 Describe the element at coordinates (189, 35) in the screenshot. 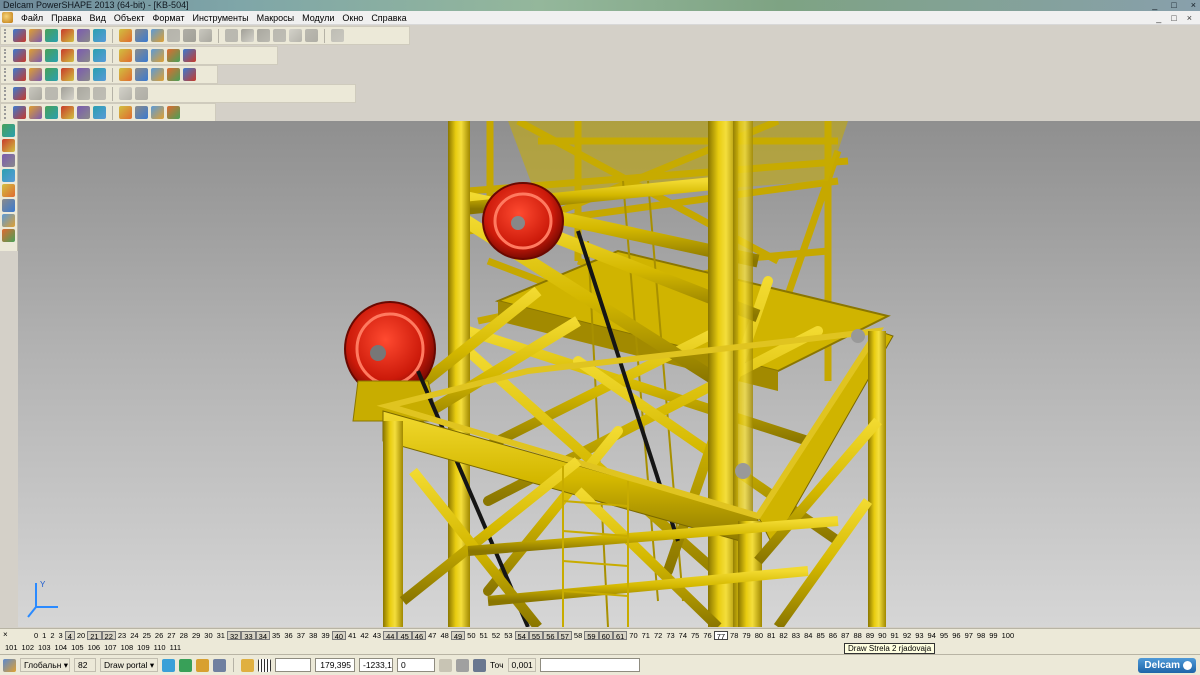

I see `redo-icon` at that location.